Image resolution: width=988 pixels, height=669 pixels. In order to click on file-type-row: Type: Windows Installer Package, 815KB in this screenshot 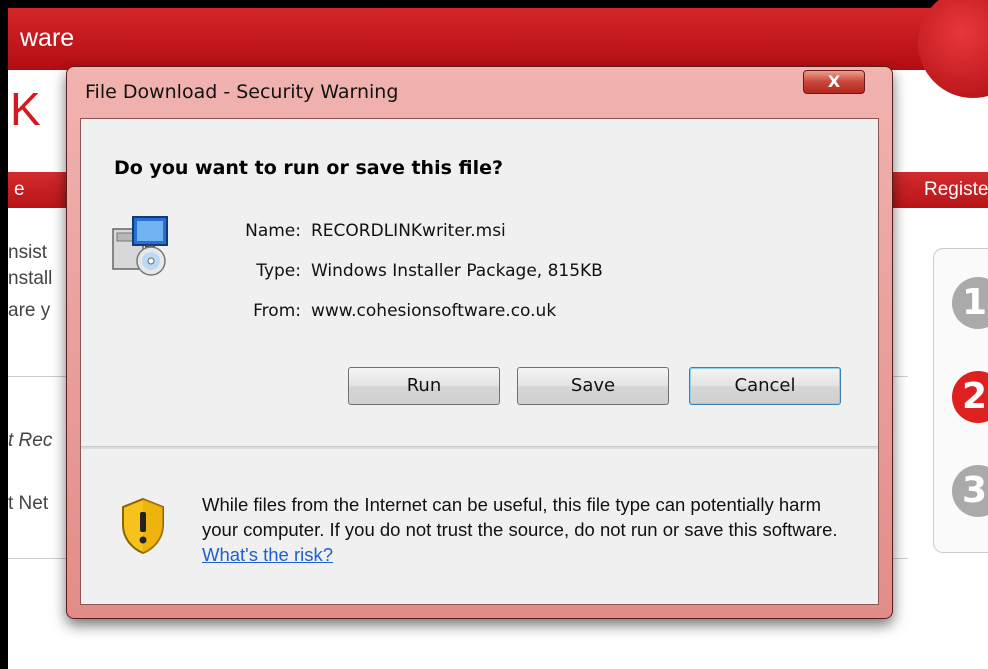, I will do `click(429, 271)`.